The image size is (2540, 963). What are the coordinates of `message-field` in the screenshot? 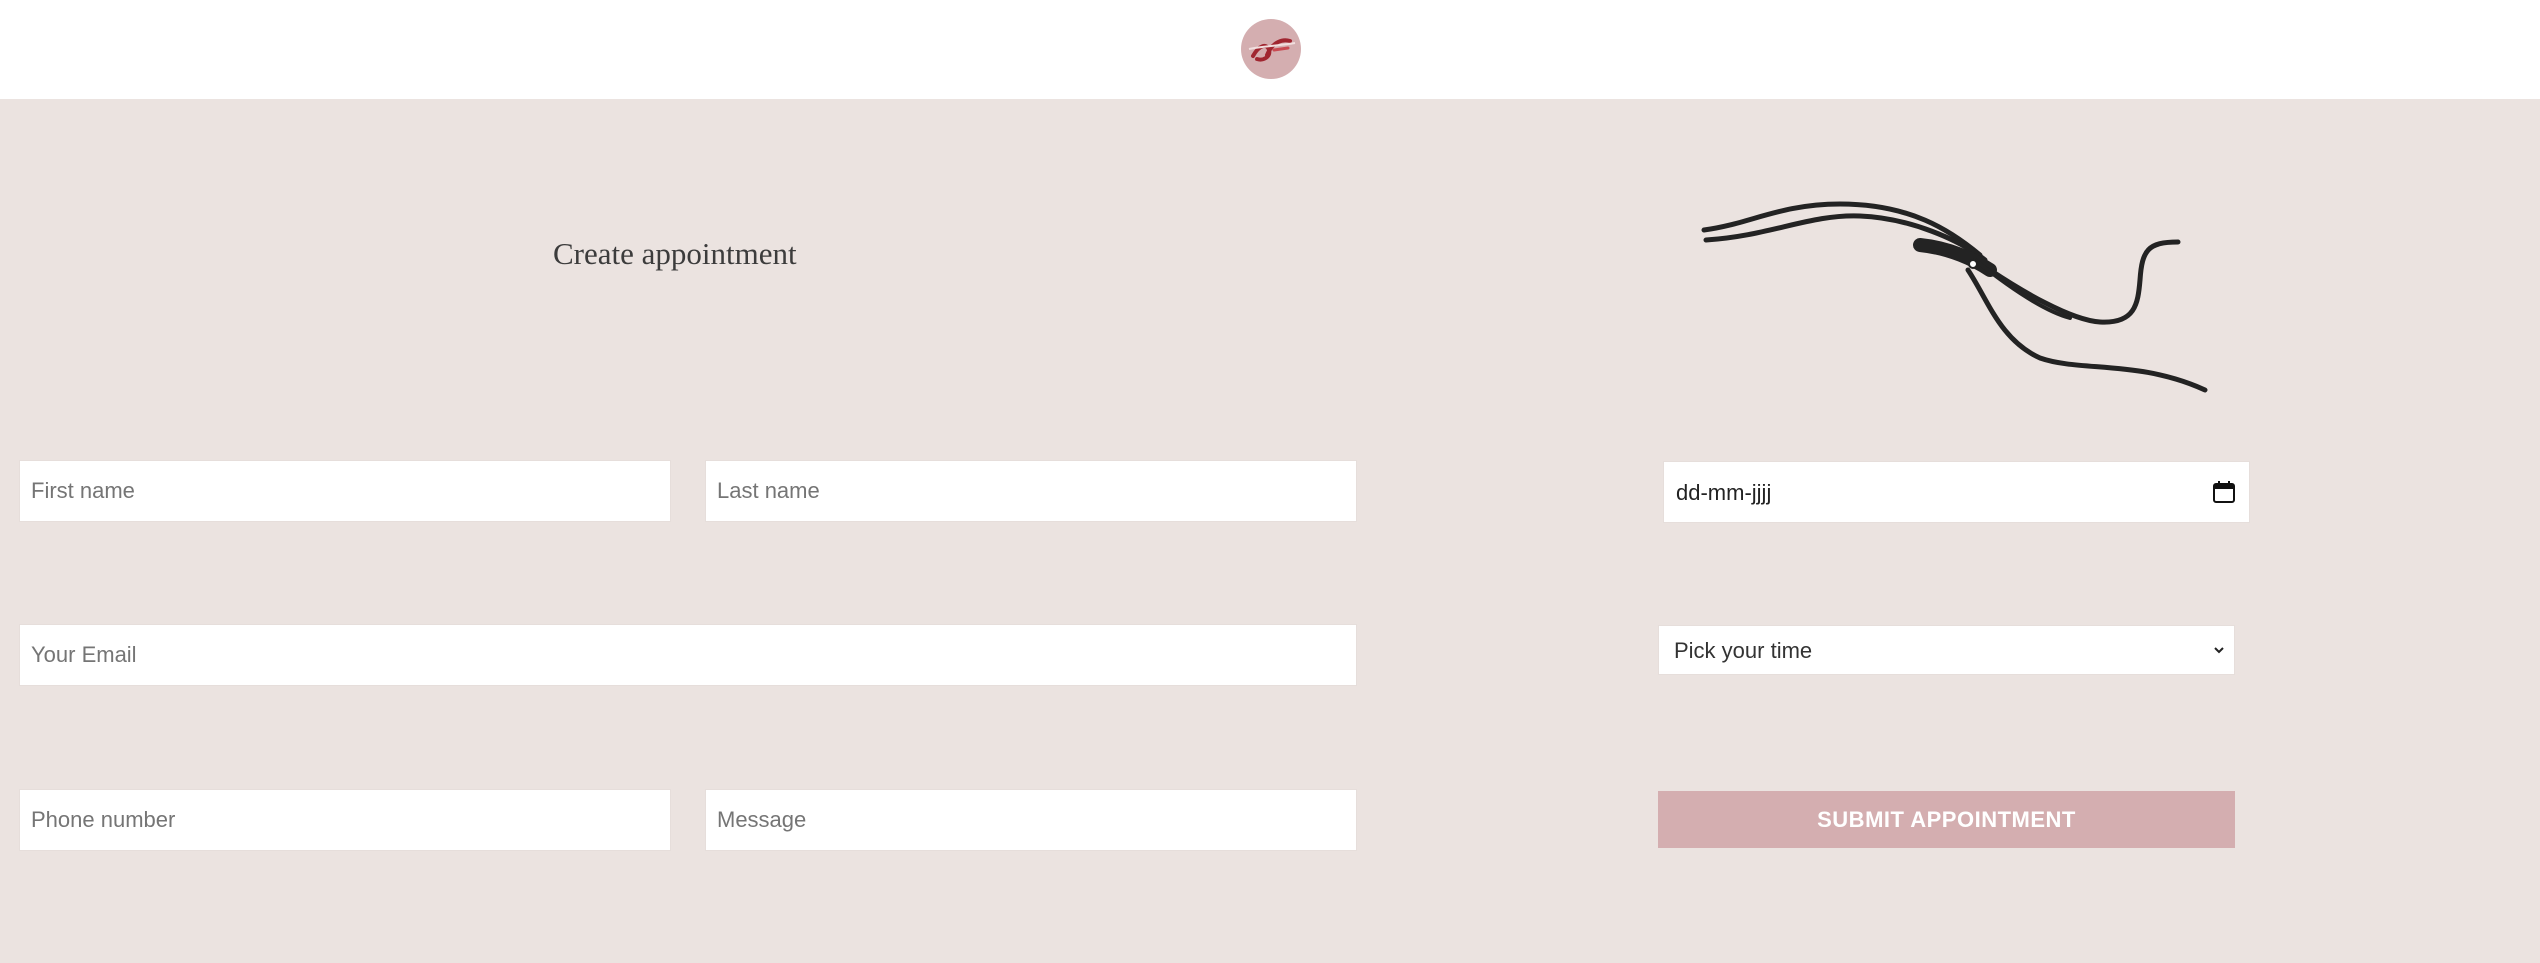 It's located at (1031, 820).